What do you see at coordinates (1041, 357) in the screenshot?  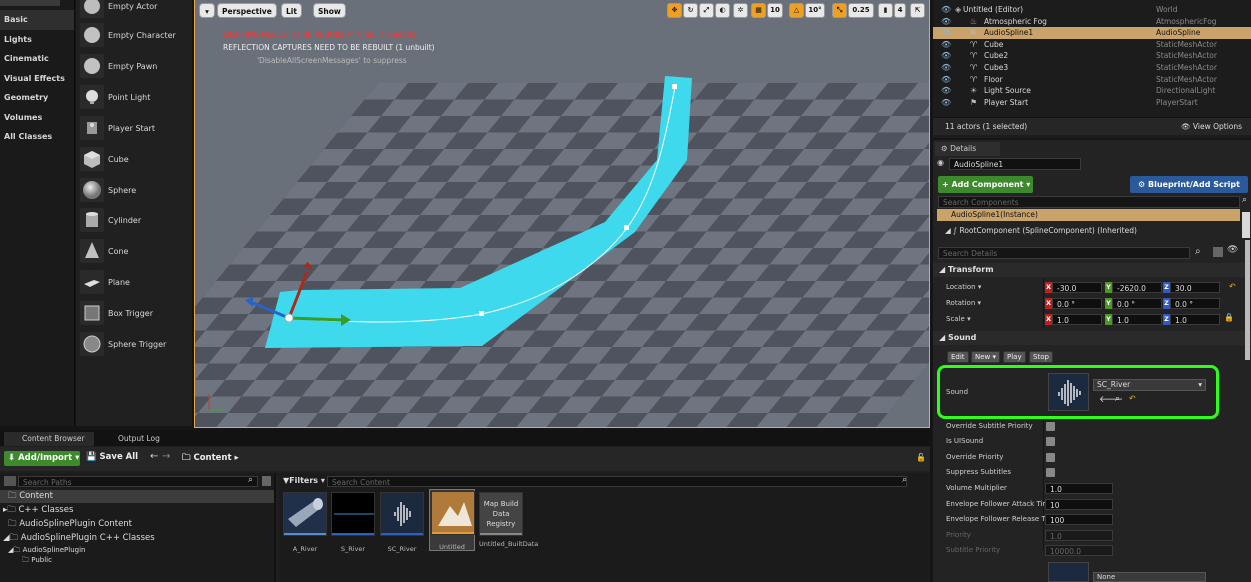 I see `stop-button: Stop` at bounding box center [1041, 357].